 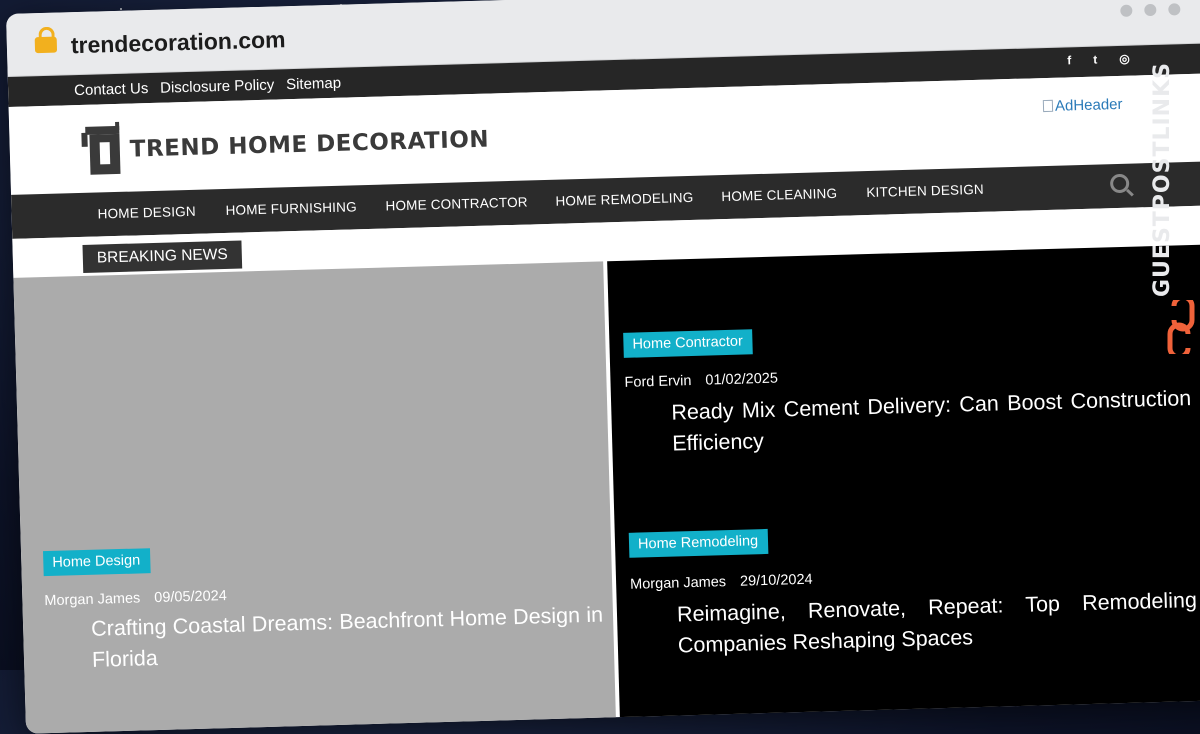 What do you see at coordinates (688, 343) in the screenshot?
I see `category-badge: Home Contractor` at bounding box center [688, 343].